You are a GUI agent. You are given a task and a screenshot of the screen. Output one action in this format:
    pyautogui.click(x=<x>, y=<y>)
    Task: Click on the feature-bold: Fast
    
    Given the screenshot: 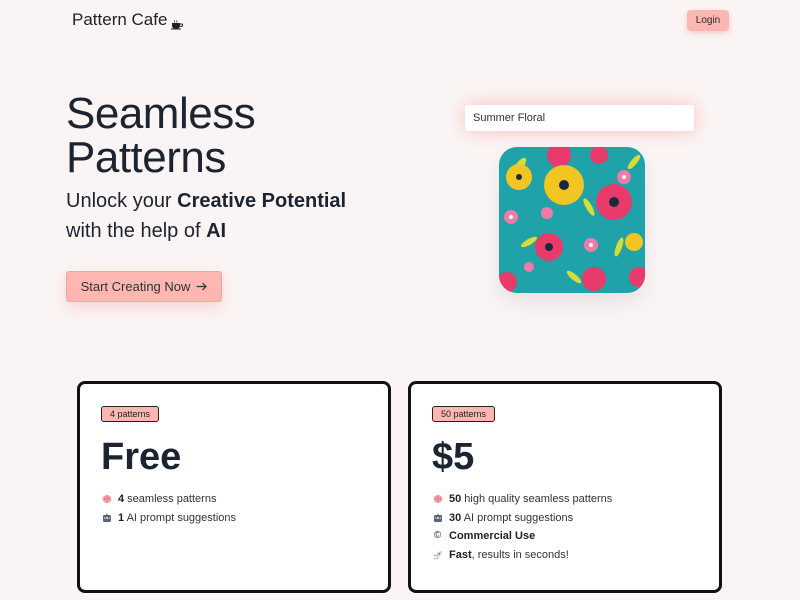 What is the action you would take?
    pyautogui.click(x=460, y=554)
    